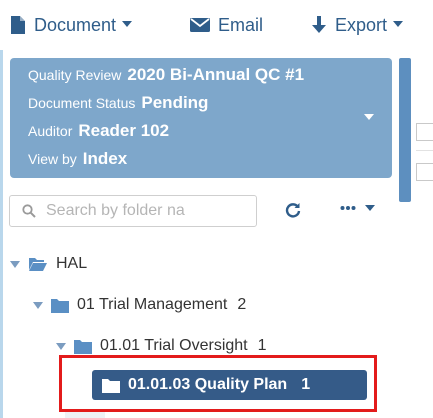 The width and height of the screenshot is (433, 418). What do you see at coordinates (210, 107) in the screenshot?
I see `document-status-row: Document Status Pending` at bounding box center [210, 107].